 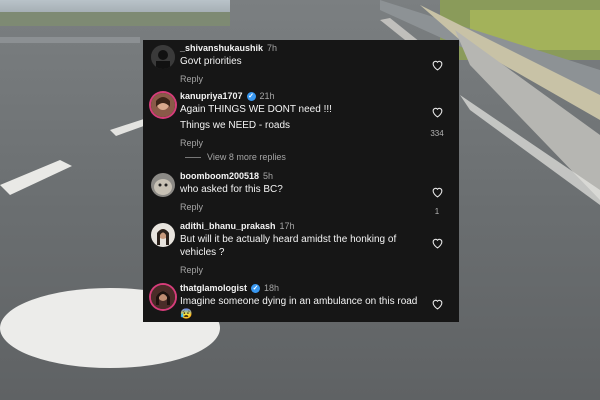 I want to click on comment-time: 5h, so click(x=268, y=176).